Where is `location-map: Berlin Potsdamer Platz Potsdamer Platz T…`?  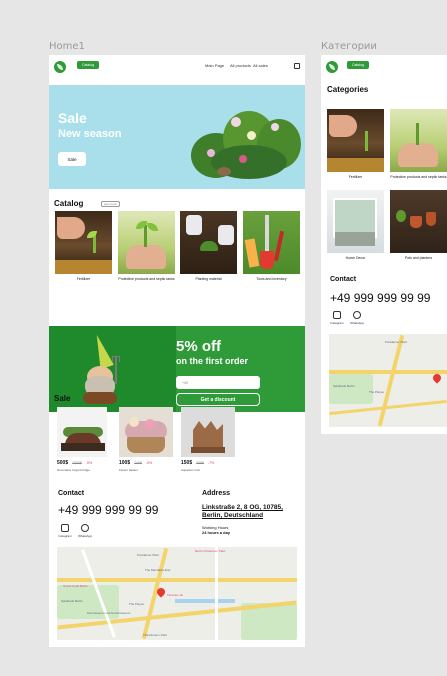 location-map: Berlin Potsdamer Platz Potsdamer Platz T… is located at coordinates (177, 593).